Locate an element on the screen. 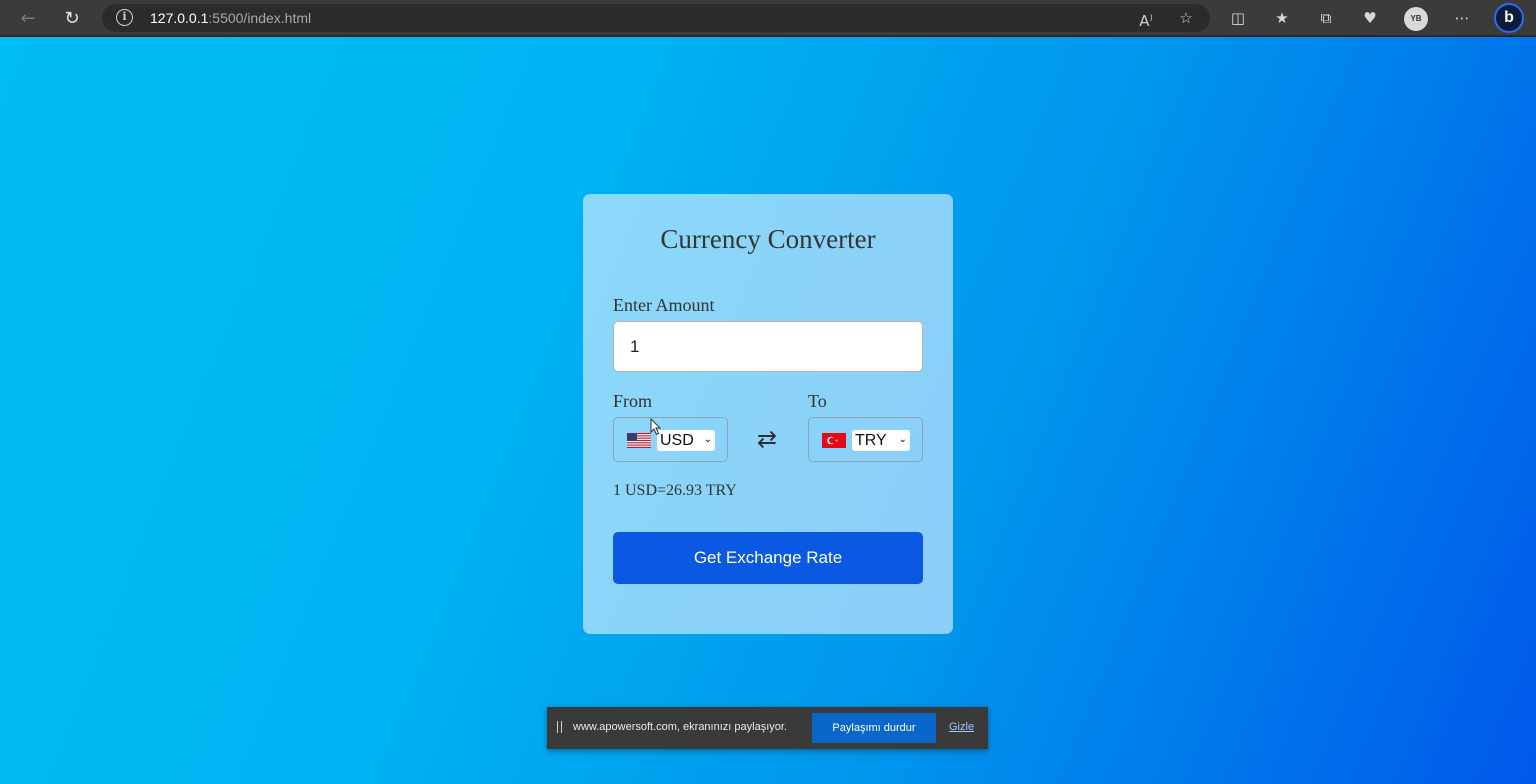 The image size is (1536, 784). collections-icon: ⧉ is located at coordinates (1326, 18).